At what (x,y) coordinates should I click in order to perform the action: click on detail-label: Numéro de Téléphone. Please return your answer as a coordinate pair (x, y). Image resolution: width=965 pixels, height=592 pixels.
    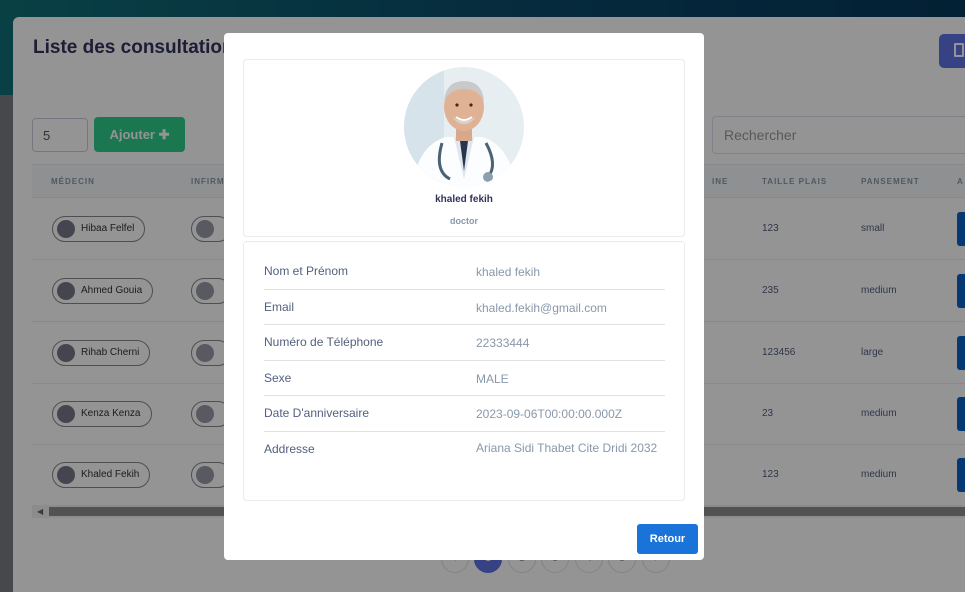
    Looking at the image, I should click on (324, 342).